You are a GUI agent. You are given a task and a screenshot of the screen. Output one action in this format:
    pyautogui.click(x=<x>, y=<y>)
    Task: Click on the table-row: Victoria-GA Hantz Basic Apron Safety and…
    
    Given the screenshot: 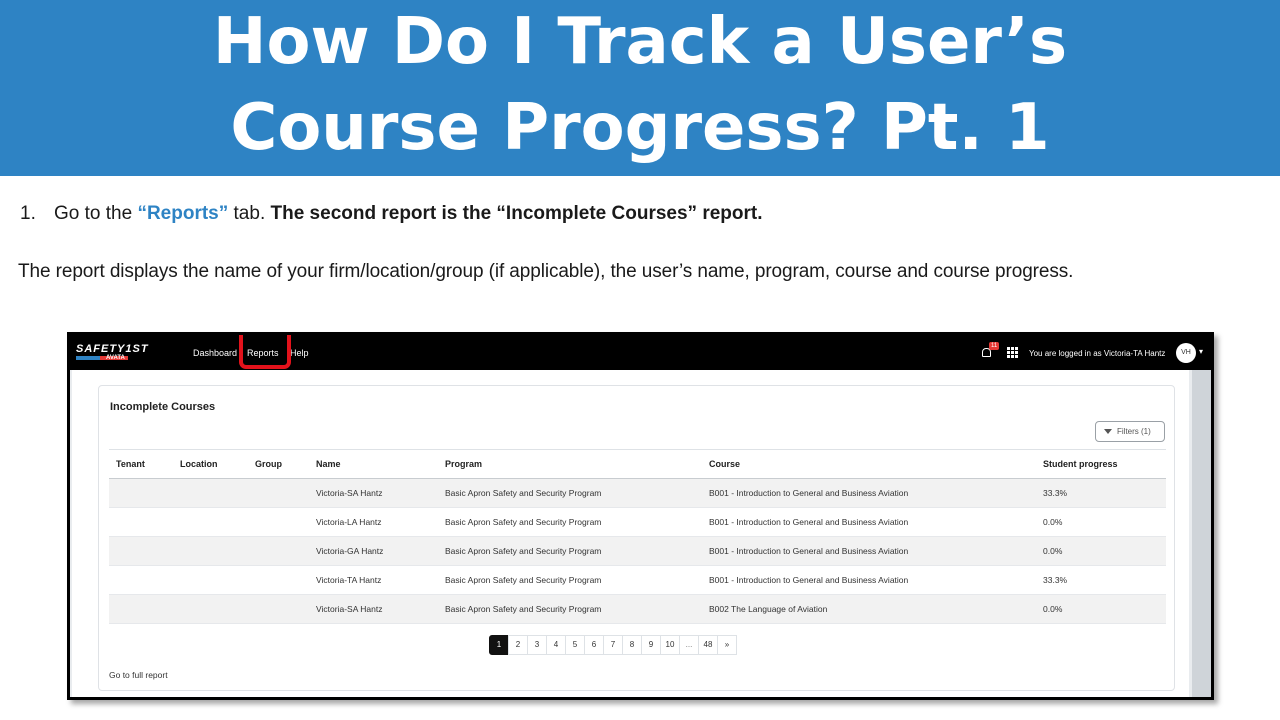 What is the action you would take?
    pyautogui.click(x=637, y=551)
    